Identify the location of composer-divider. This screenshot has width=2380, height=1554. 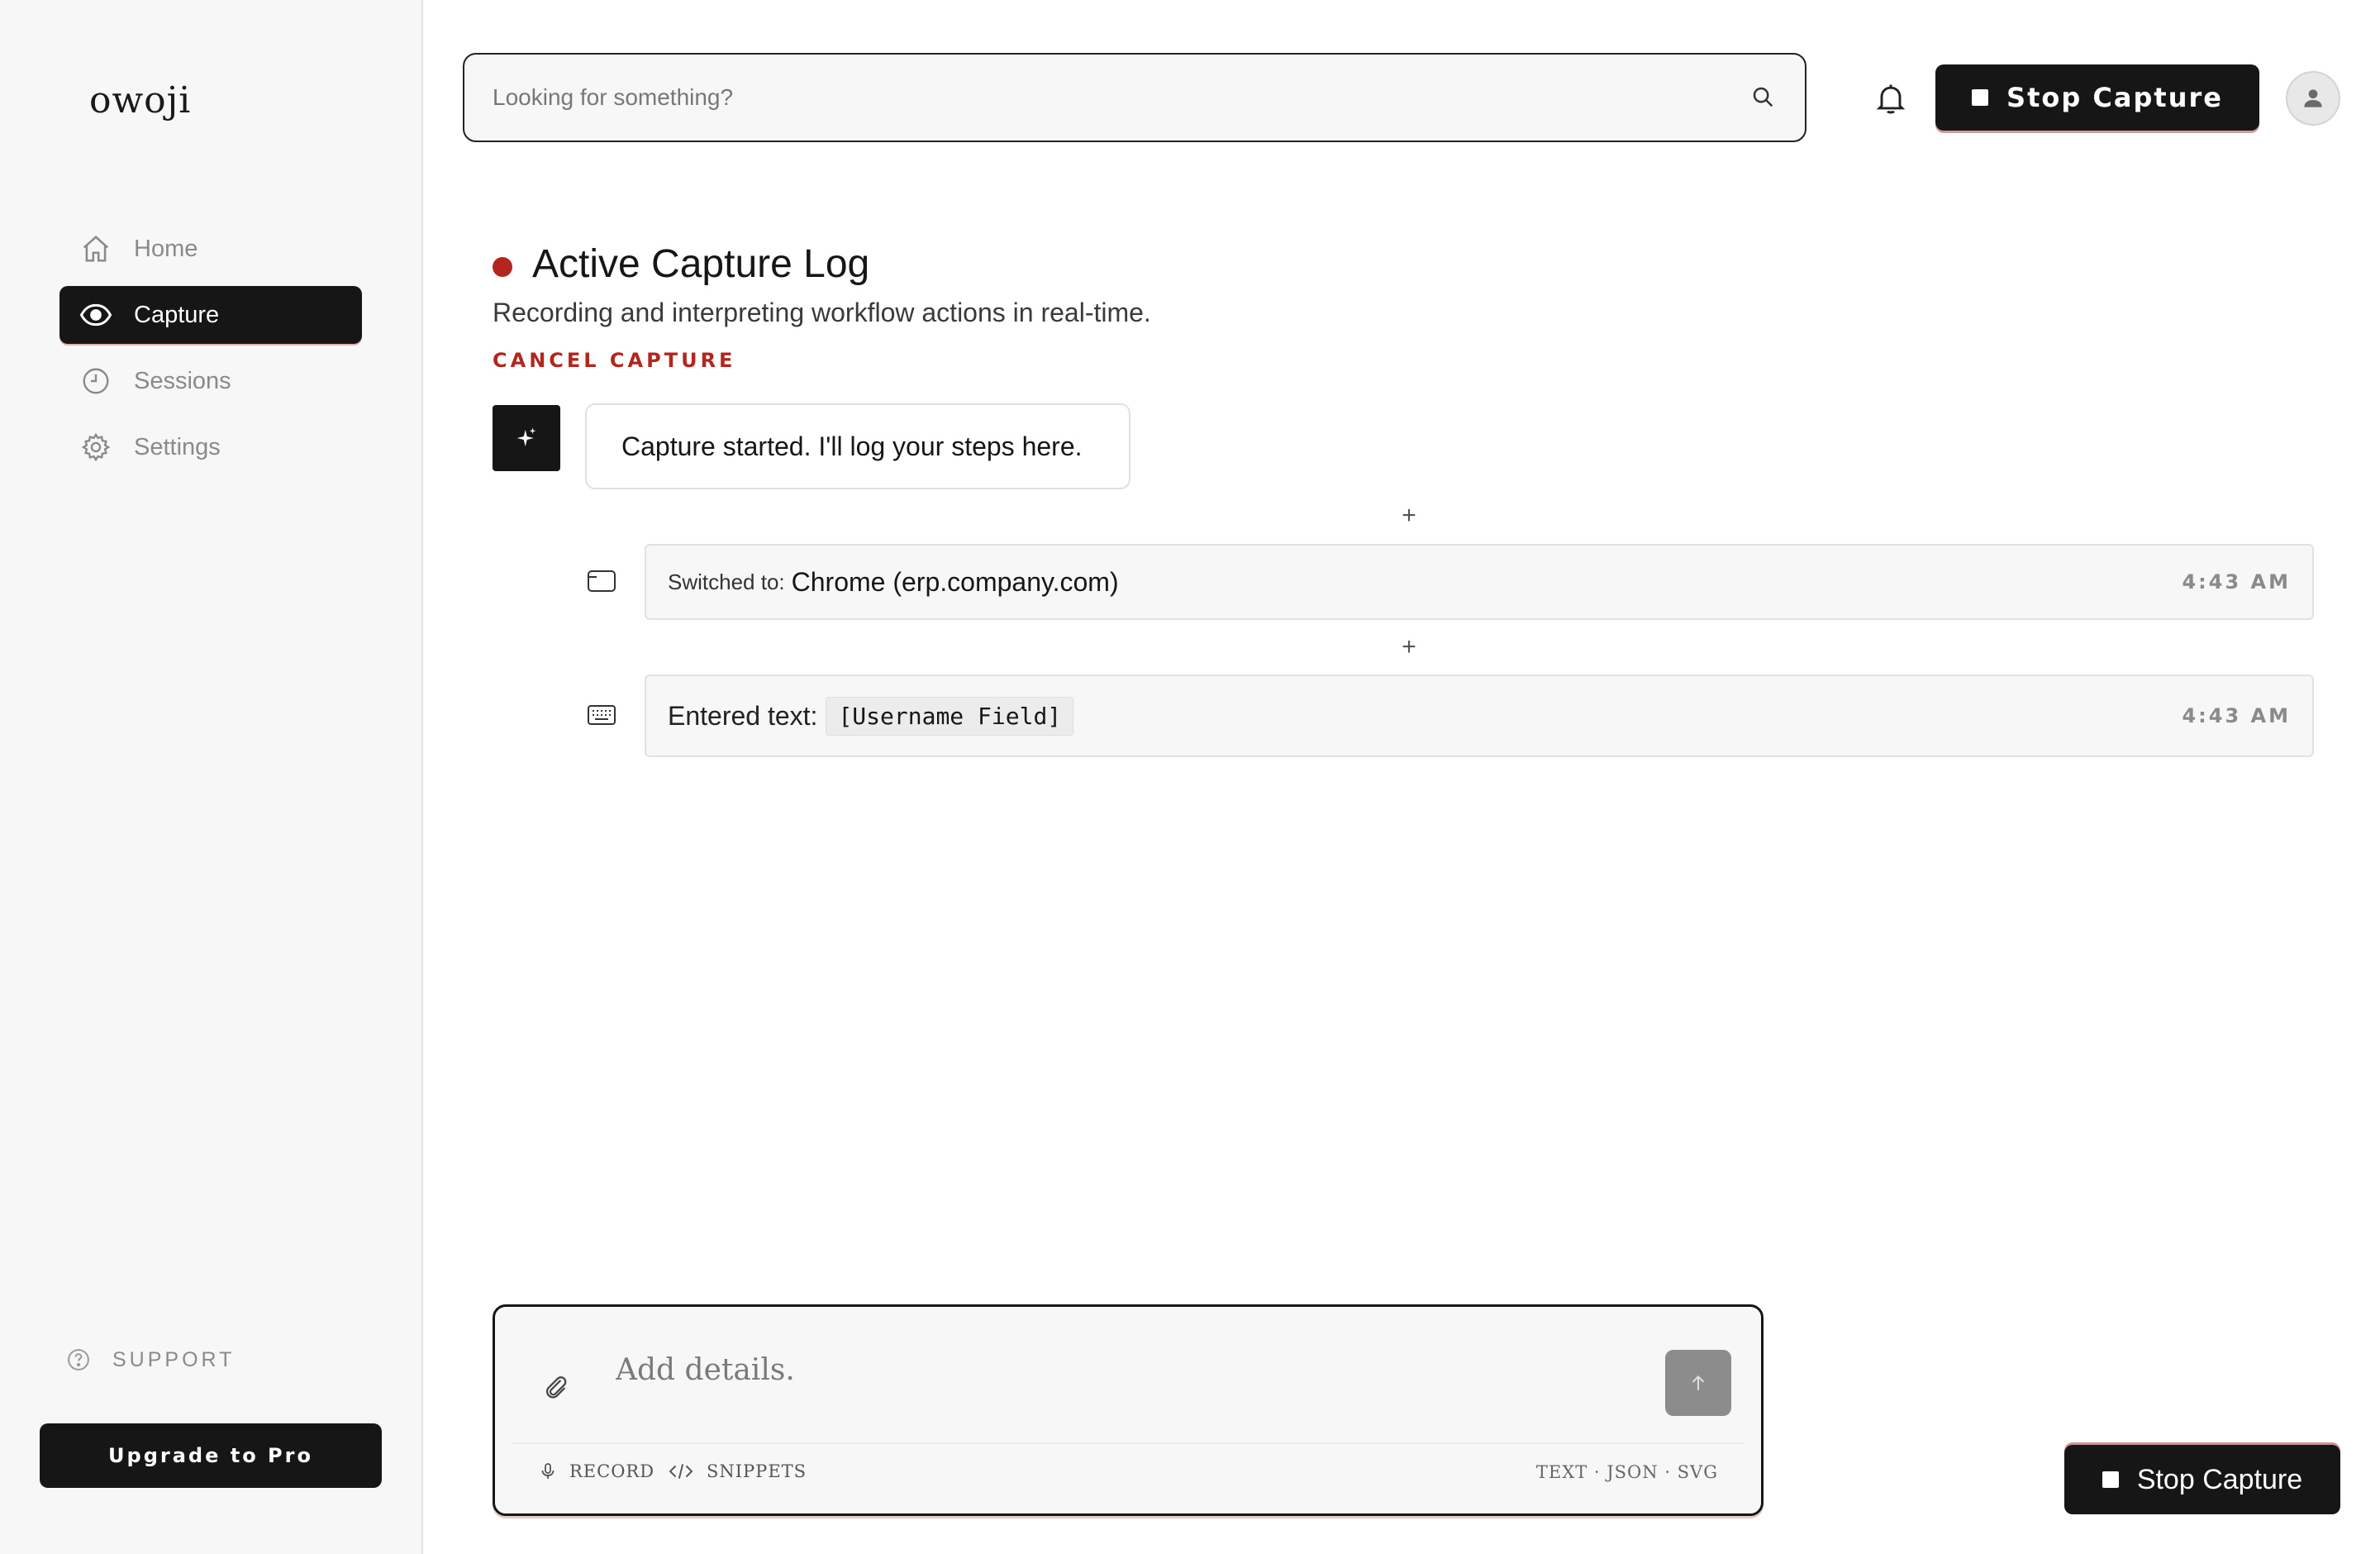
(1128, 1443).